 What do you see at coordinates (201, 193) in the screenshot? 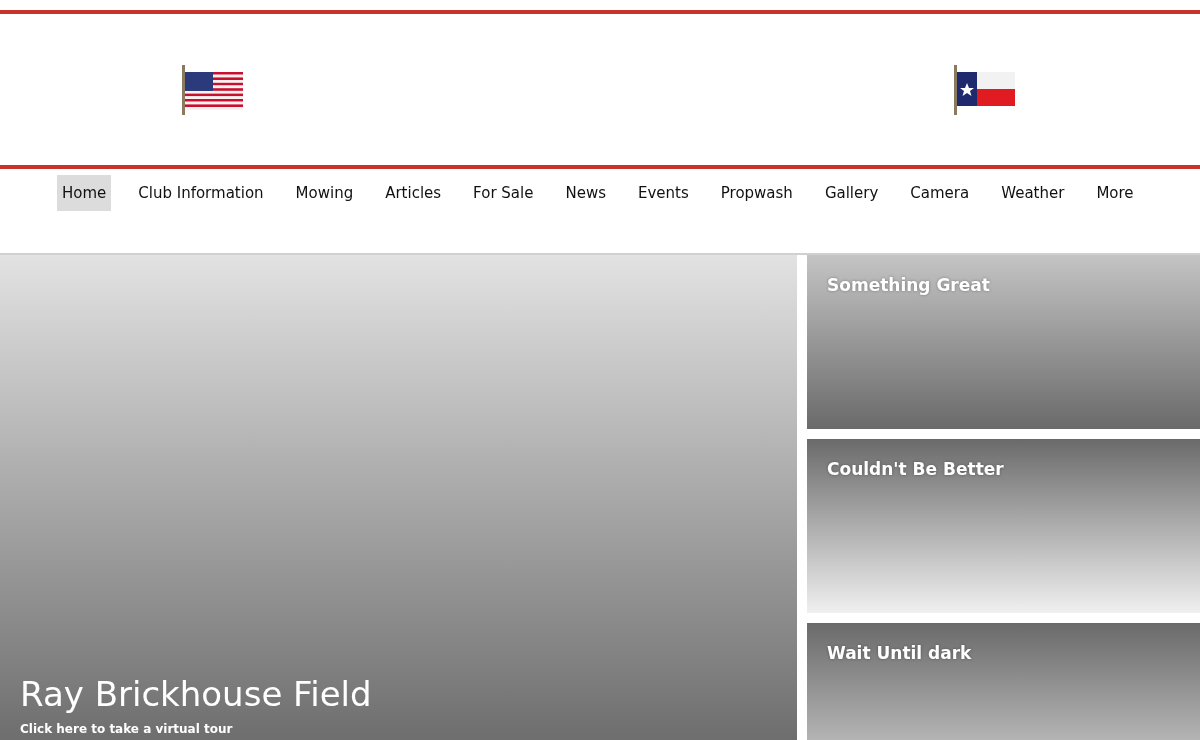
I see `nav-link: Club Information` at bounding box center [201, 193].